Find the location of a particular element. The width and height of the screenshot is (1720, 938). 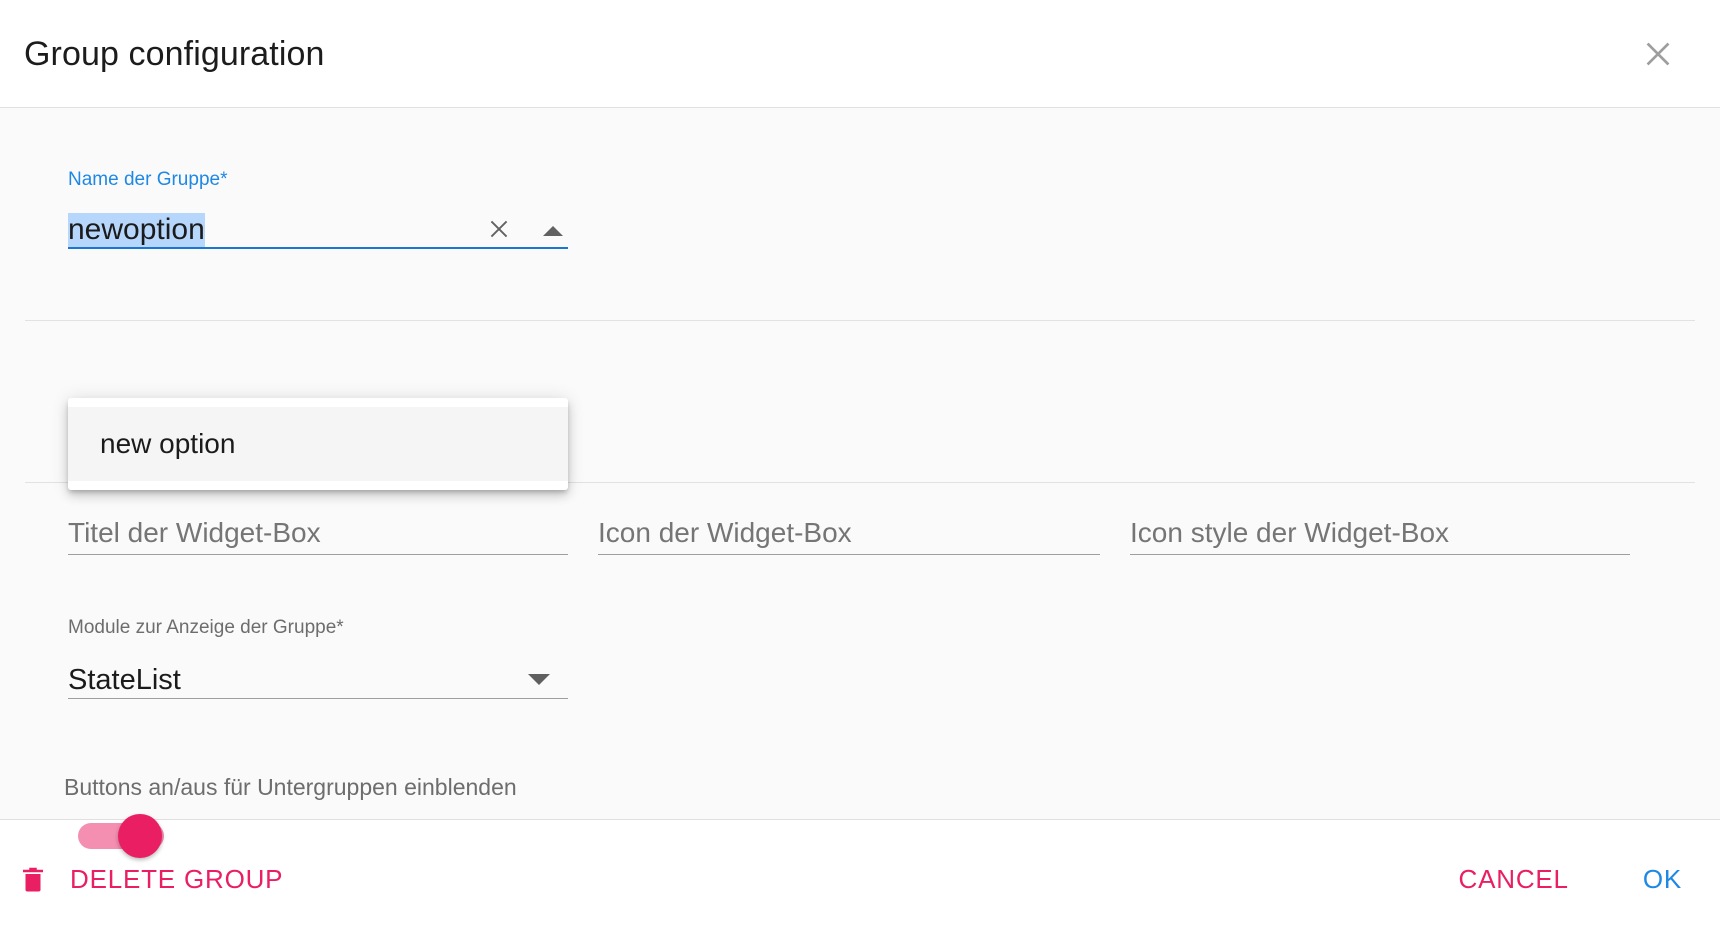

delete-group-button: DELETE GROUP is located at coordinates (150, 879).